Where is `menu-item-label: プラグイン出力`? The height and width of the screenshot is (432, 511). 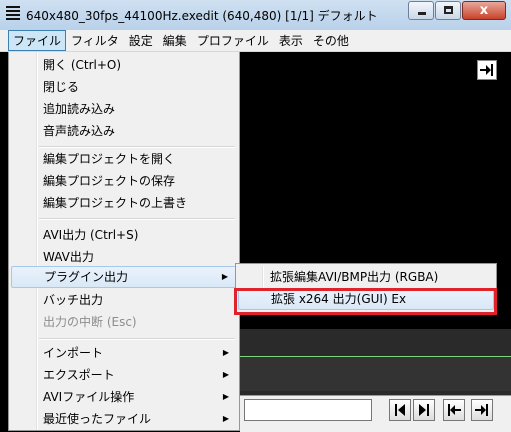
menu-item-label: プラグイン出力 is located at coordinates (86, 277).